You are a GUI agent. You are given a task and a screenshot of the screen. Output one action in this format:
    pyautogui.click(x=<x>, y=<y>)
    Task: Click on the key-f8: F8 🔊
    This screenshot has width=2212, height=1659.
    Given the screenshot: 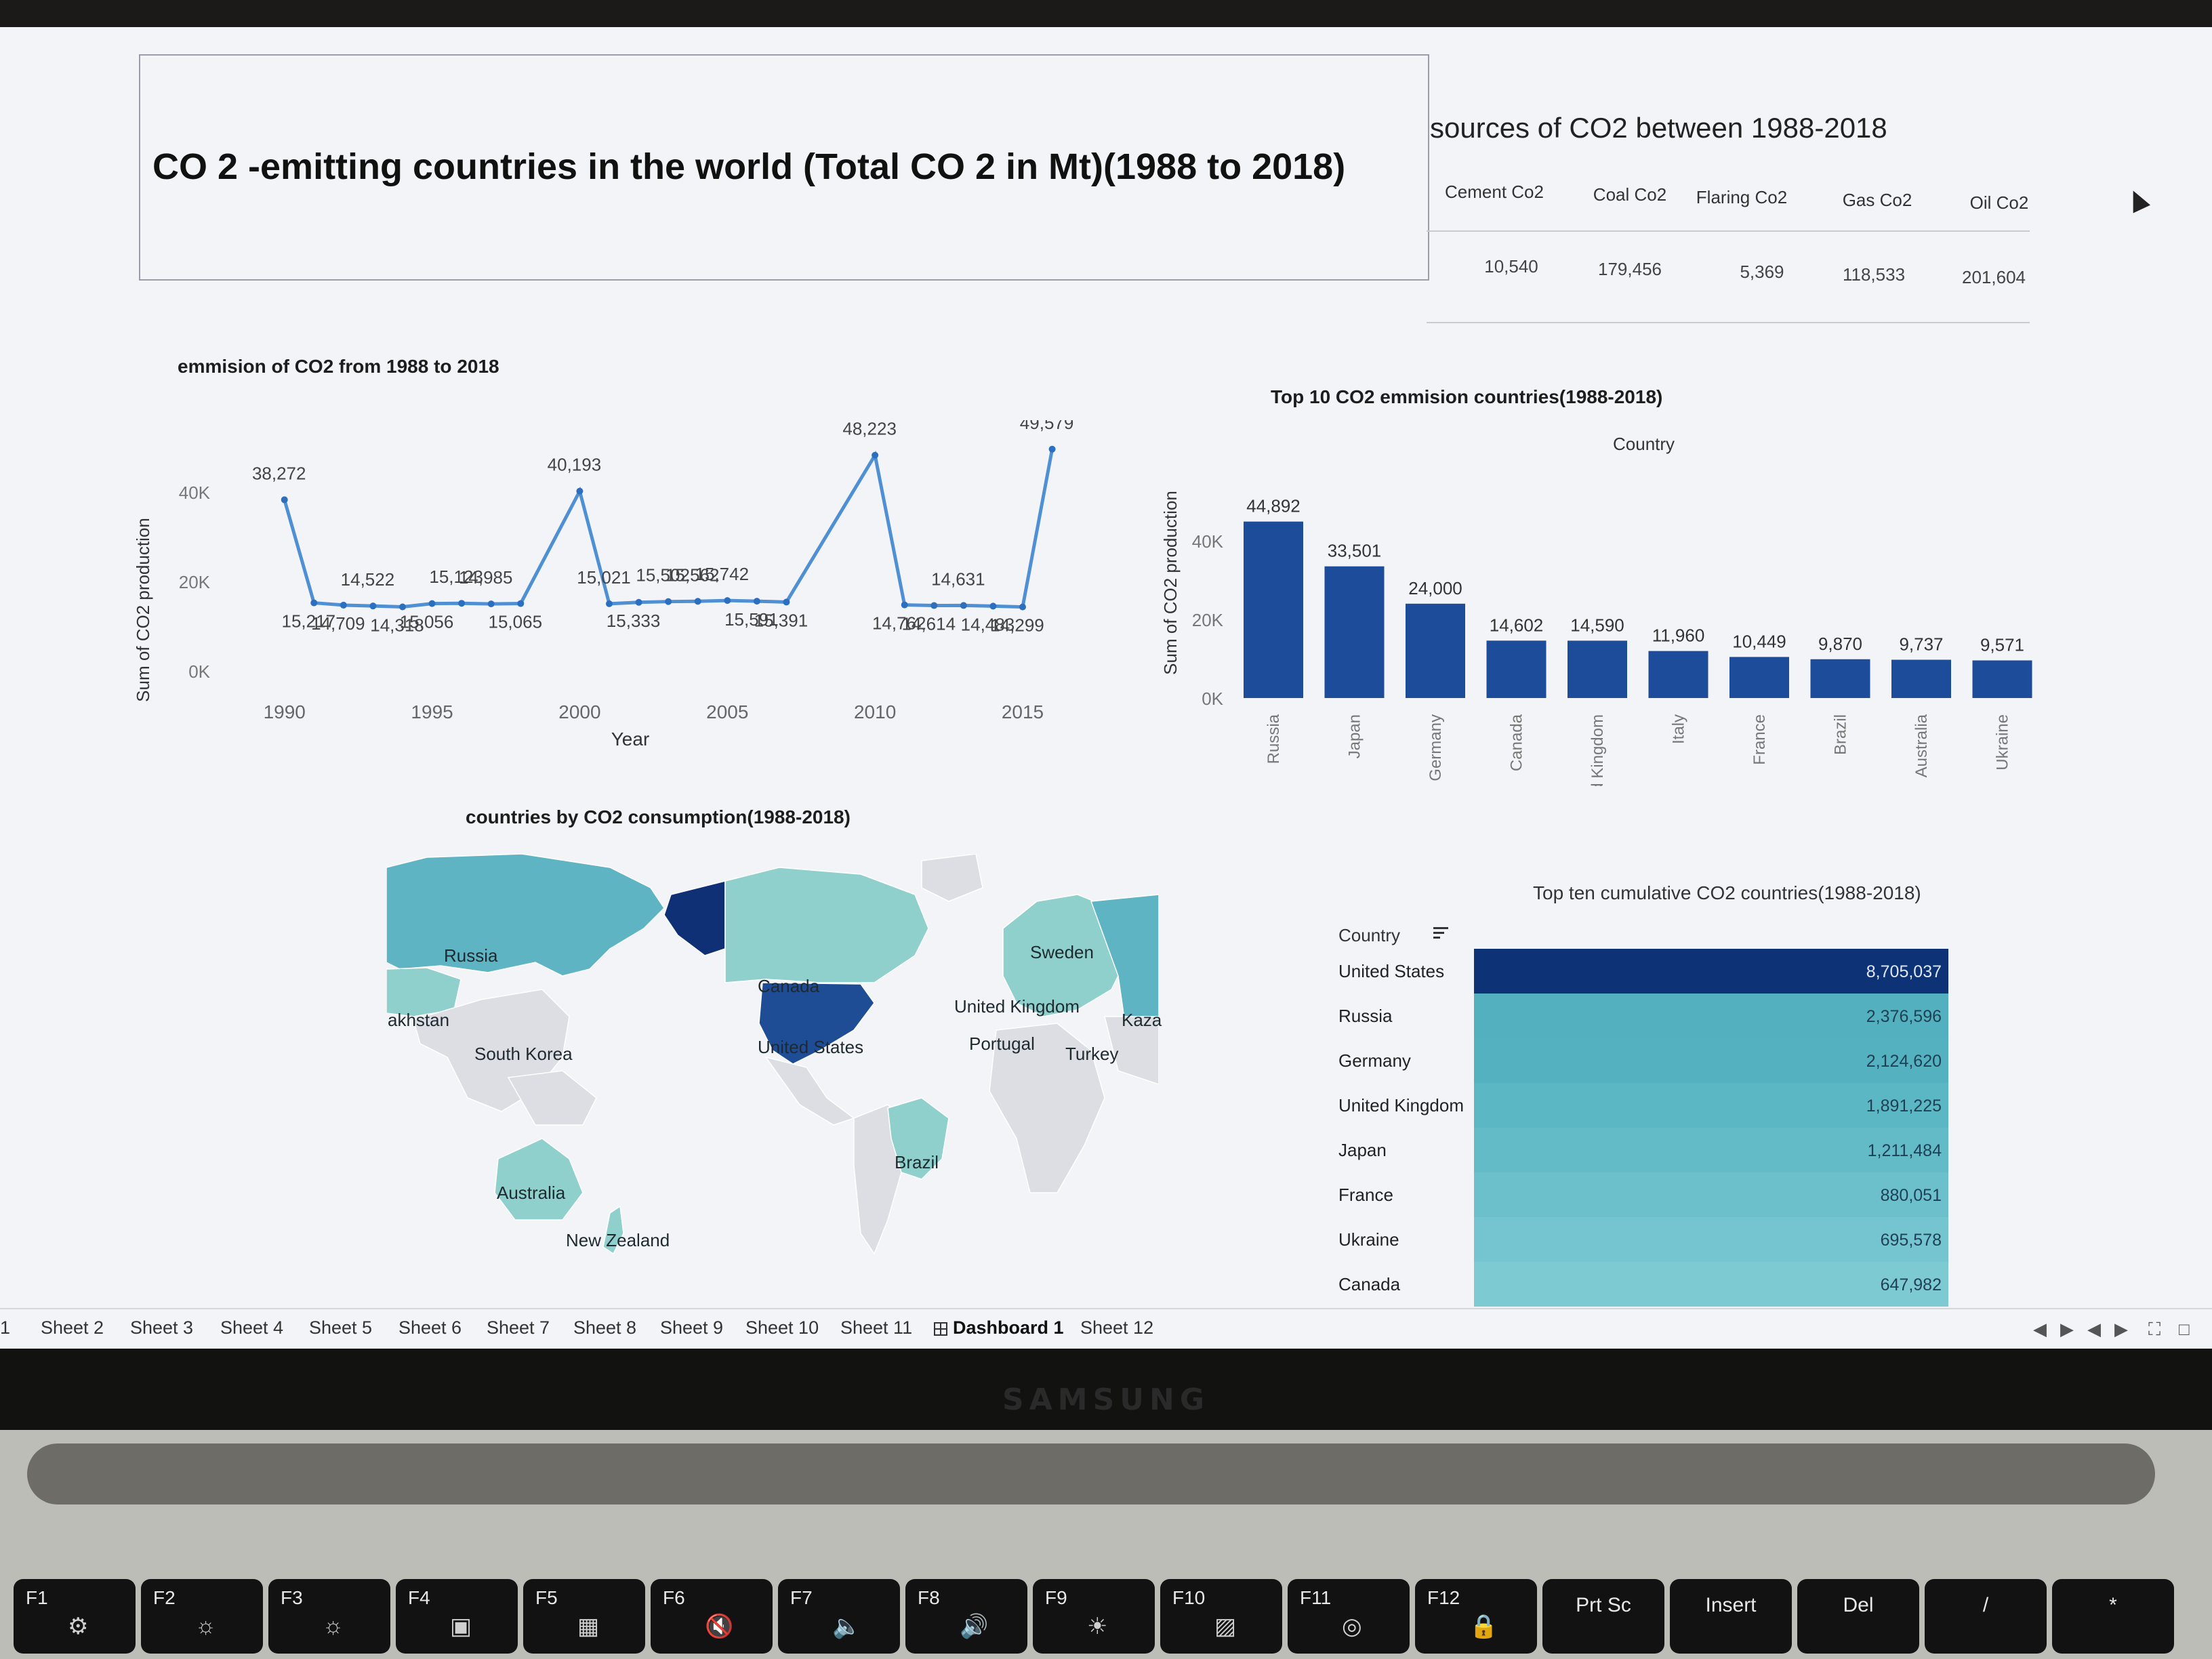 What is the action you would take?
    pyautogui.click(x=966, y=1616)
    